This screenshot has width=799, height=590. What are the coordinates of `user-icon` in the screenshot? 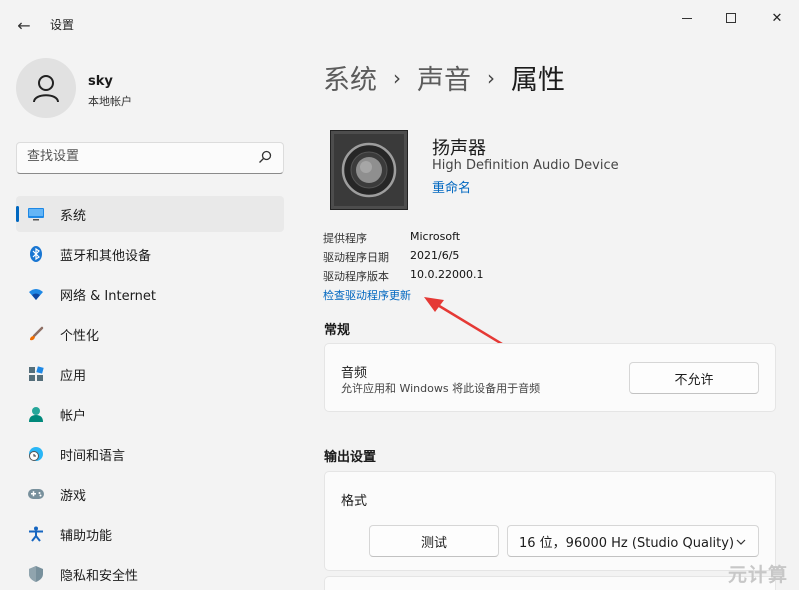 It's located at (46, 89).